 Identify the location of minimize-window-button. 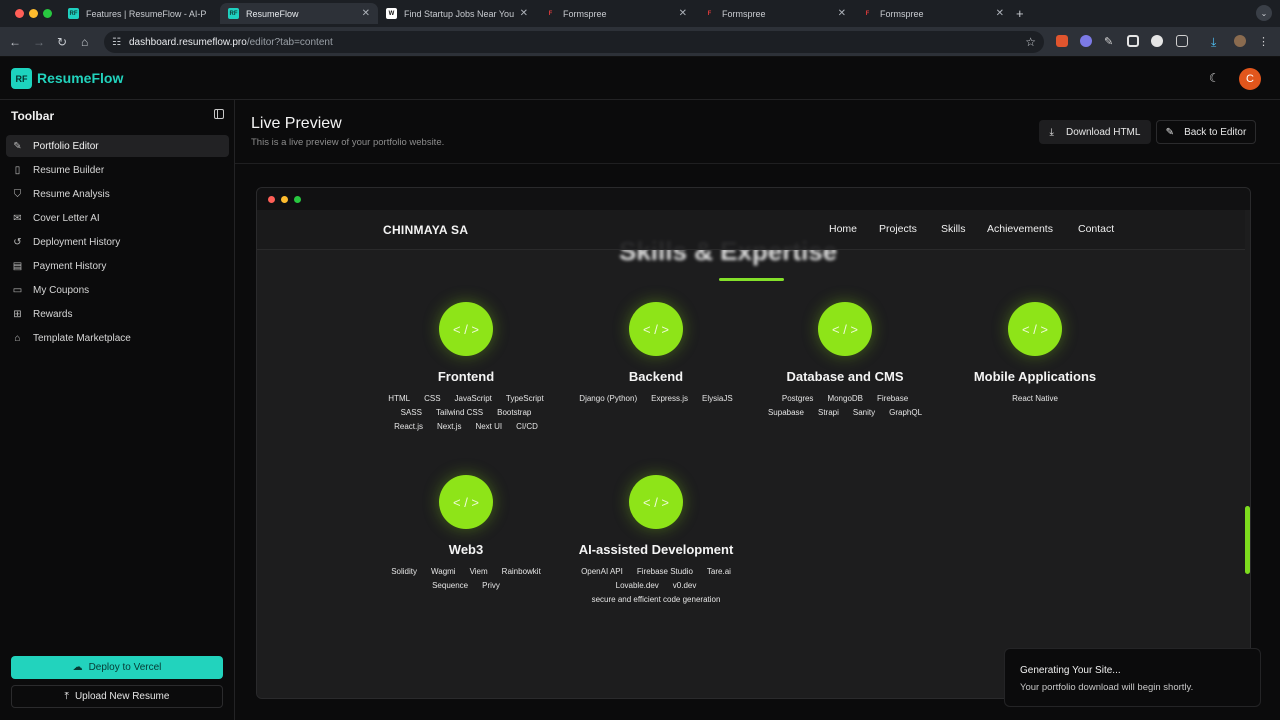
(33, 13).